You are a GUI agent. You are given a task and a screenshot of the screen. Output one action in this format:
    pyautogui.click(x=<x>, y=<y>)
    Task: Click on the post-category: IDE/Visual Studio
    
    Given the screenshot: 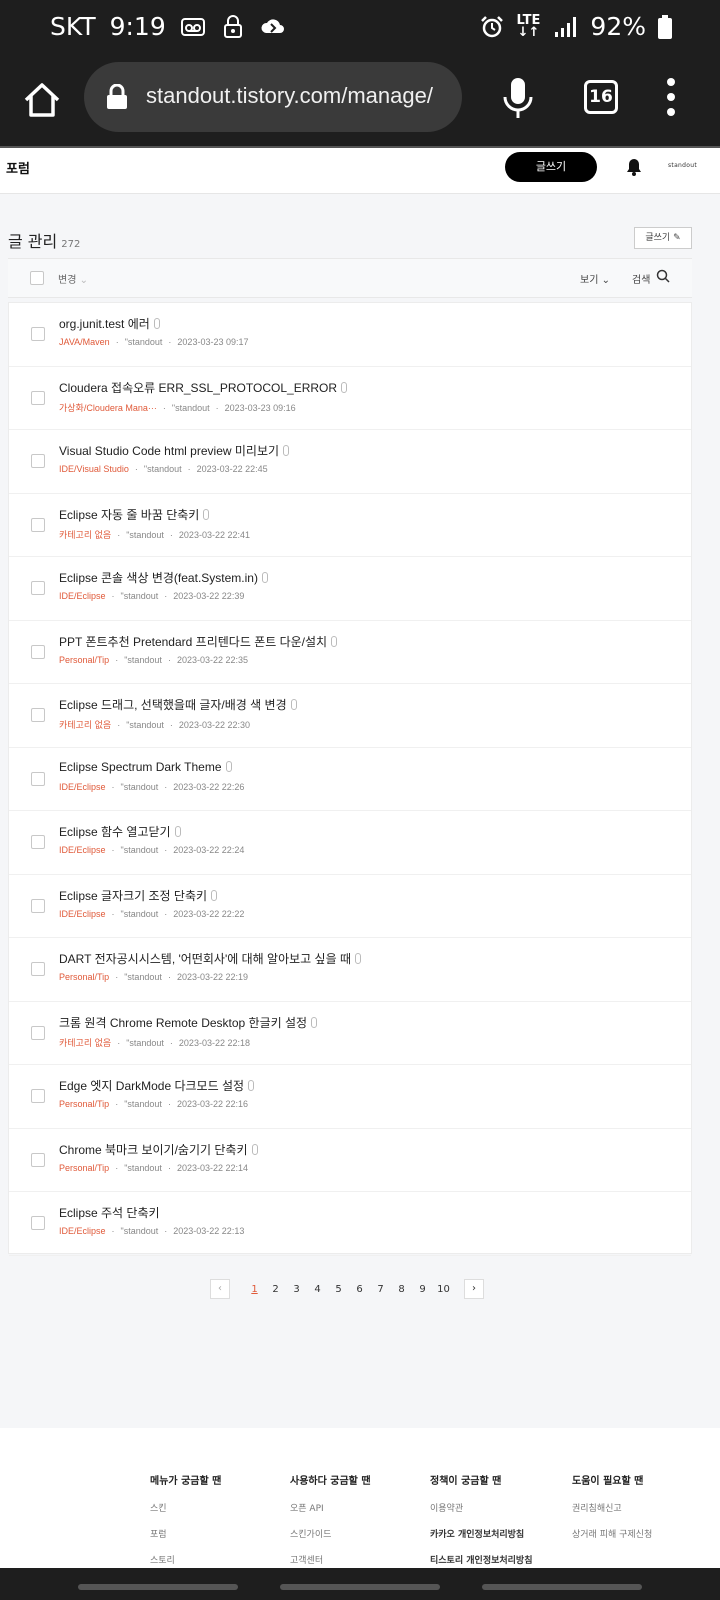 What is the action you would take?
    pyautogui.click(x=94, y=469)
    